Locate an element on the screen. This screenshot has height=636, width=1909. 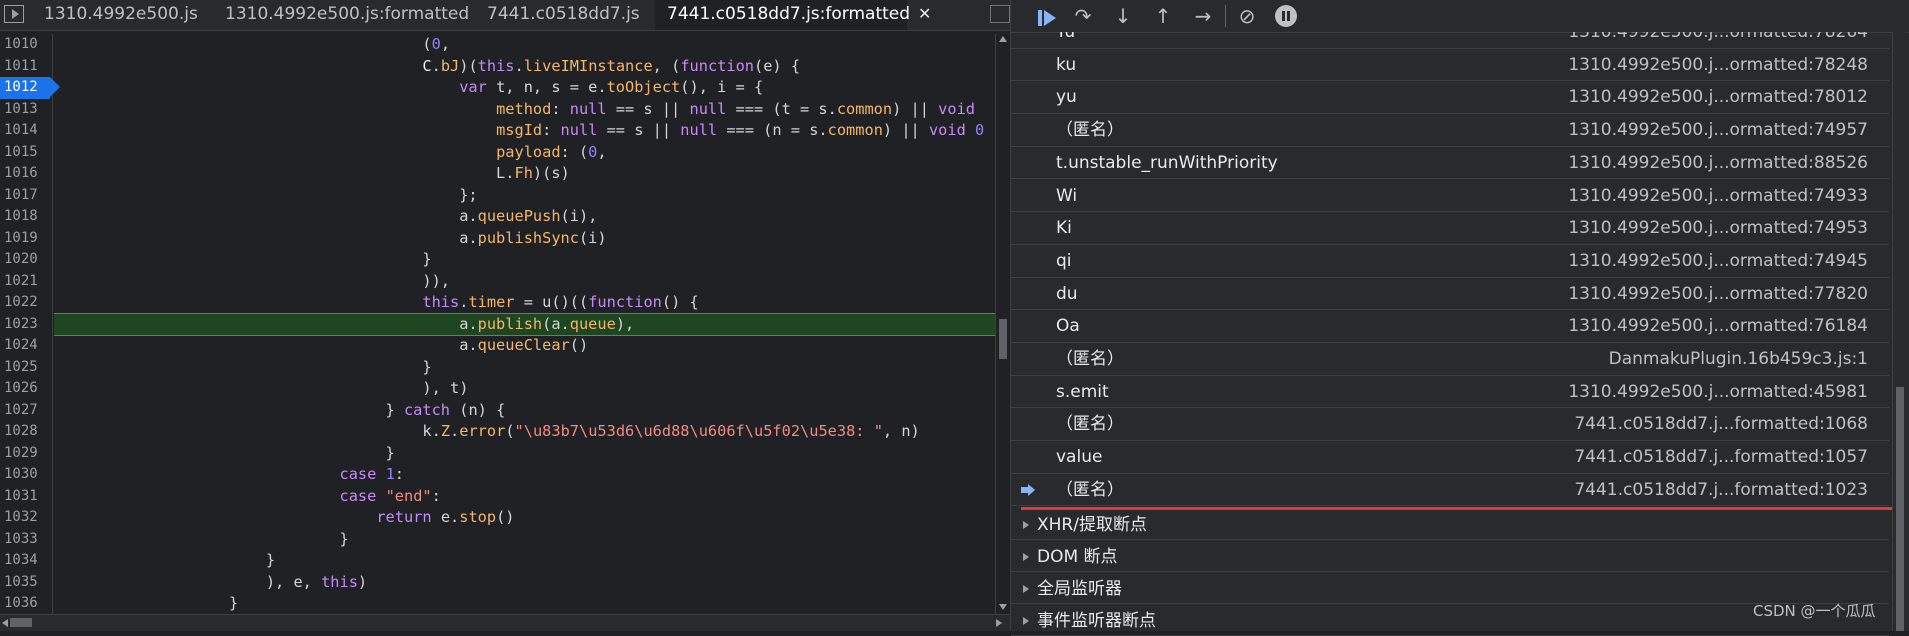
line-number: 1029 is located at coordinates (26, 454).